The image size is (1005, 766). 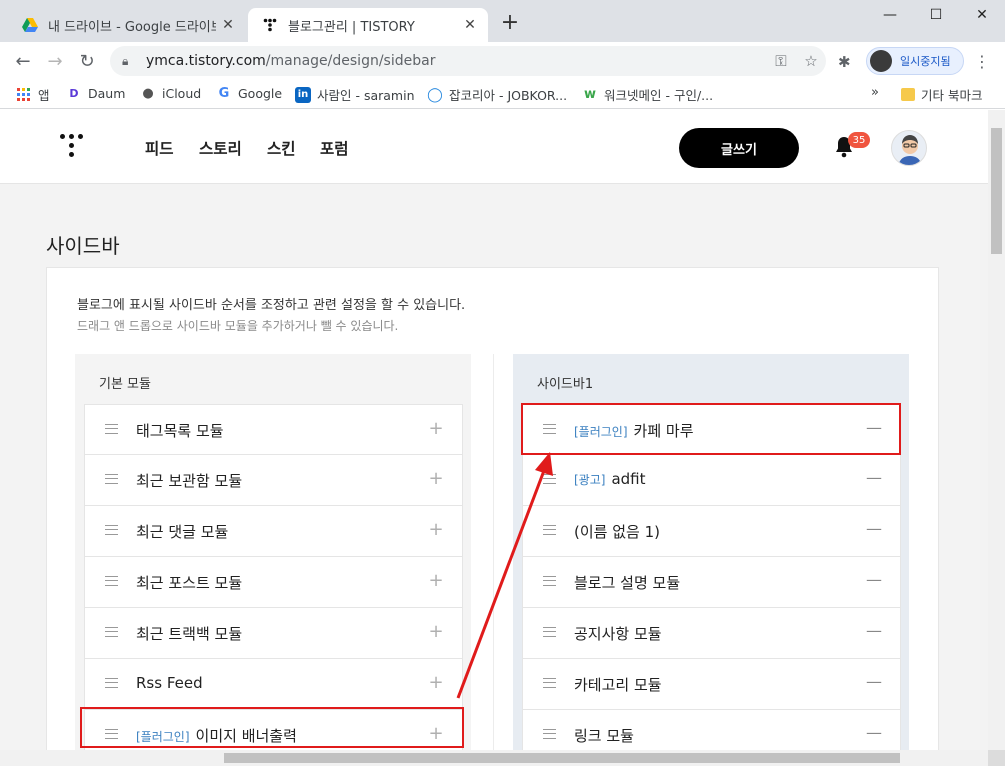 I want to click on module-label: (이름 없음 1), so click(x=617, y=531).